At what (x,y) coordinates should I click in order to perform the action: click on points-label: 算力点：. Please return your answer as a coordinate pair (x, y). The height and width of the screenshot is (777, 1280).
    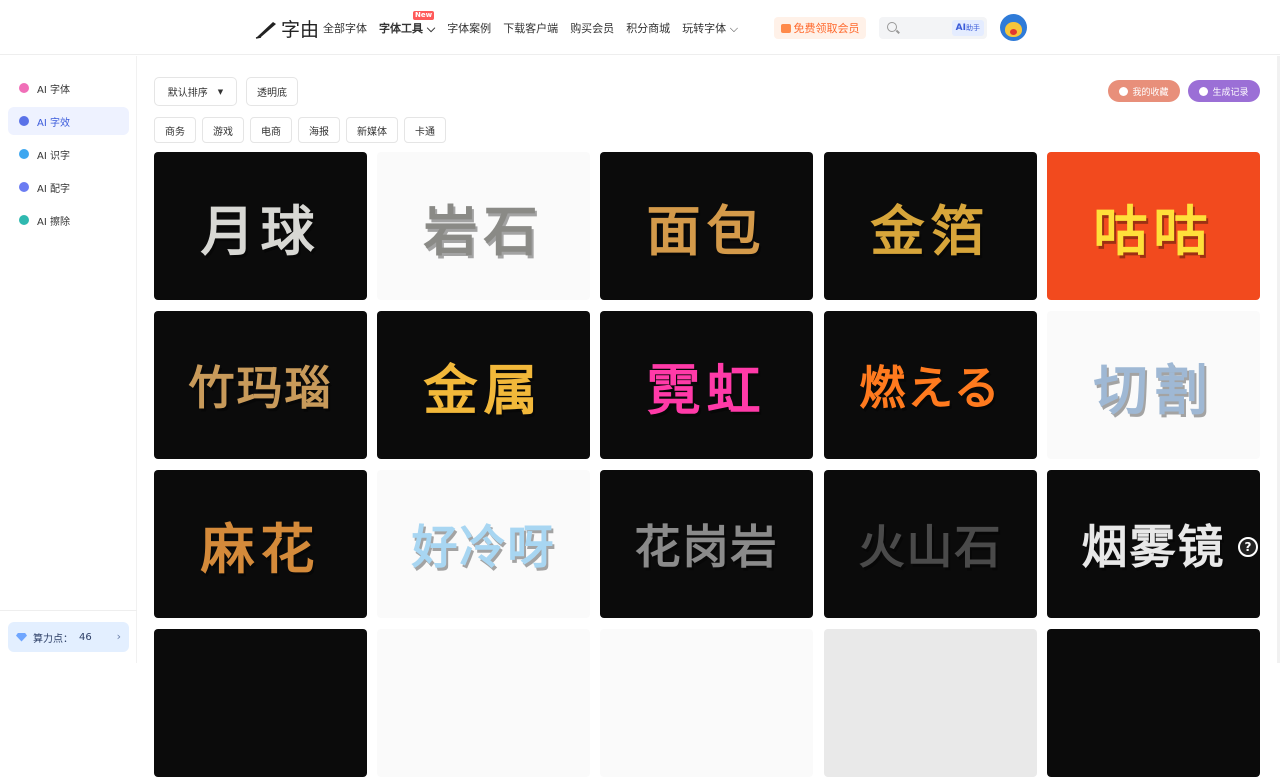
    Looking at the image, I should click on (53, 639).